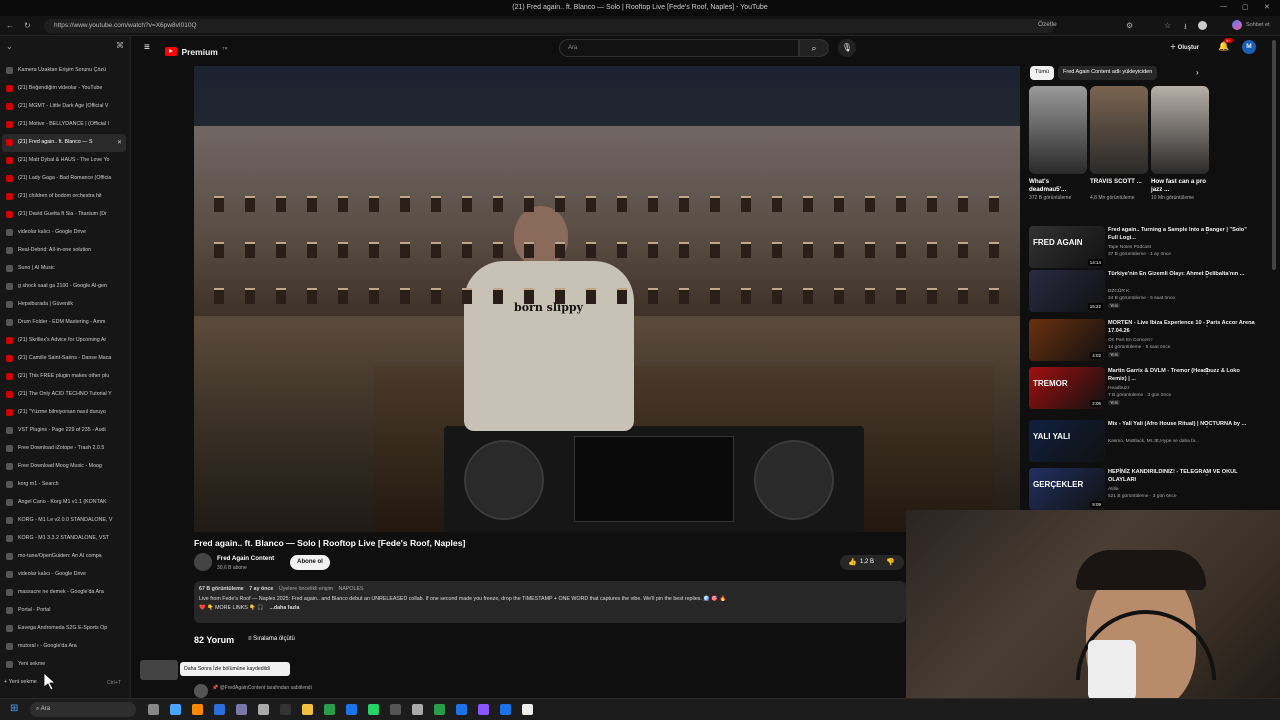 The width and height of the screenshot is (1280, 720). Describe the element at coordinates (1197, 72) in the screenshot. I see `chevron-right-icon: ›` at that location.